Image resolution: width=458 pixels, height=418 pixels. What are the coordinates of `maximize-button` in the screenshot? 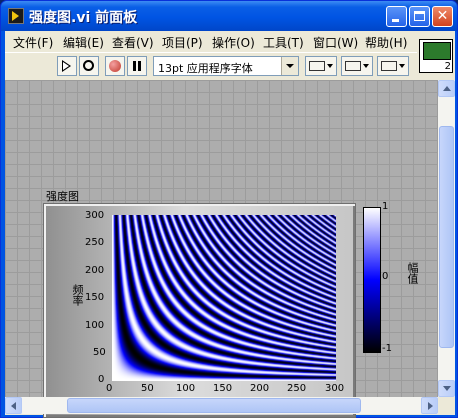 It's located at (419, 16).